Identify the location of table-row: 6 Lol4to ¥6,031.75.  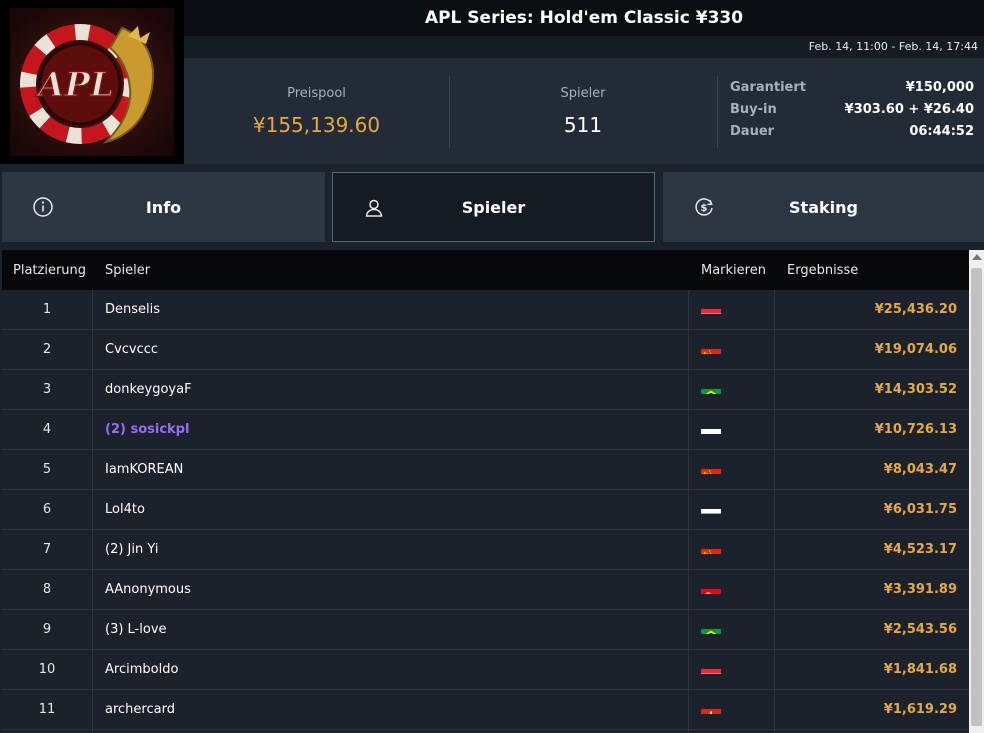
(485, 510).